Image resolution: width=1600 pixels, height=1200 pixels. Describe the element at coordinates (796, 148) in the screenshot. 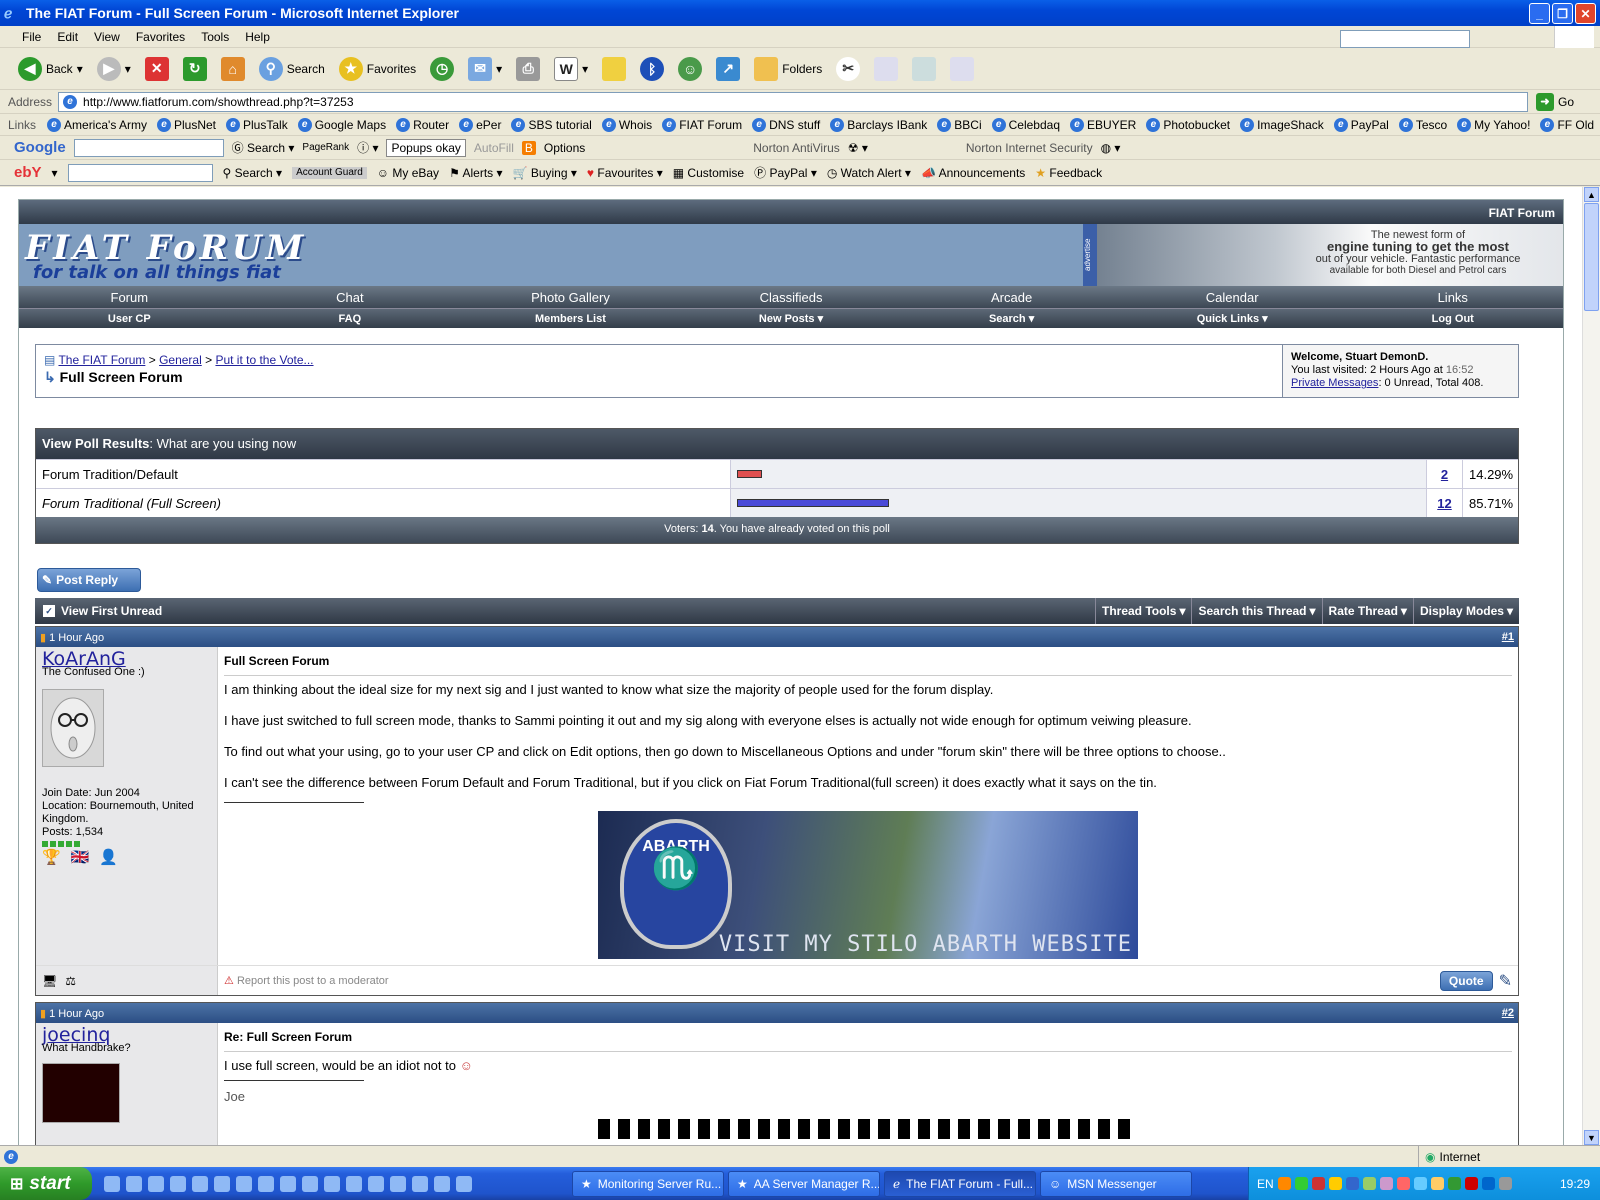

I see `norton-antivirus: Norton AntiVirus` at that location.